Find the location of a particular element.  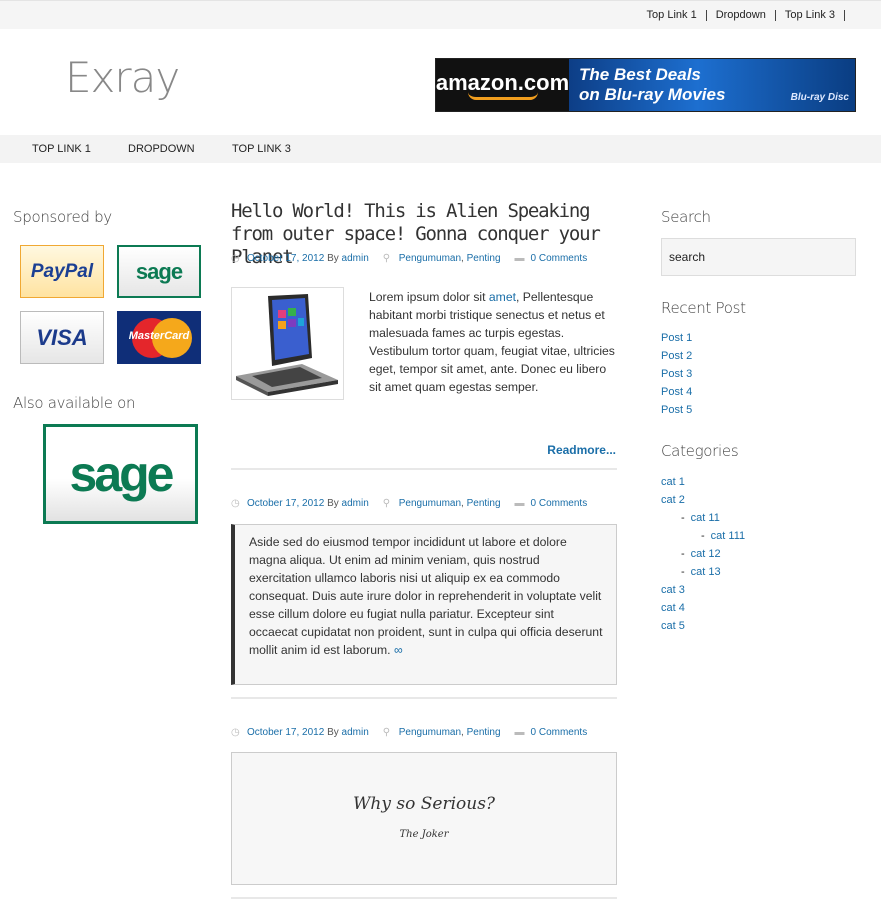

top-links: Top Link 1 Dropdown Top Link 3 is located at coordinates (741, 15).